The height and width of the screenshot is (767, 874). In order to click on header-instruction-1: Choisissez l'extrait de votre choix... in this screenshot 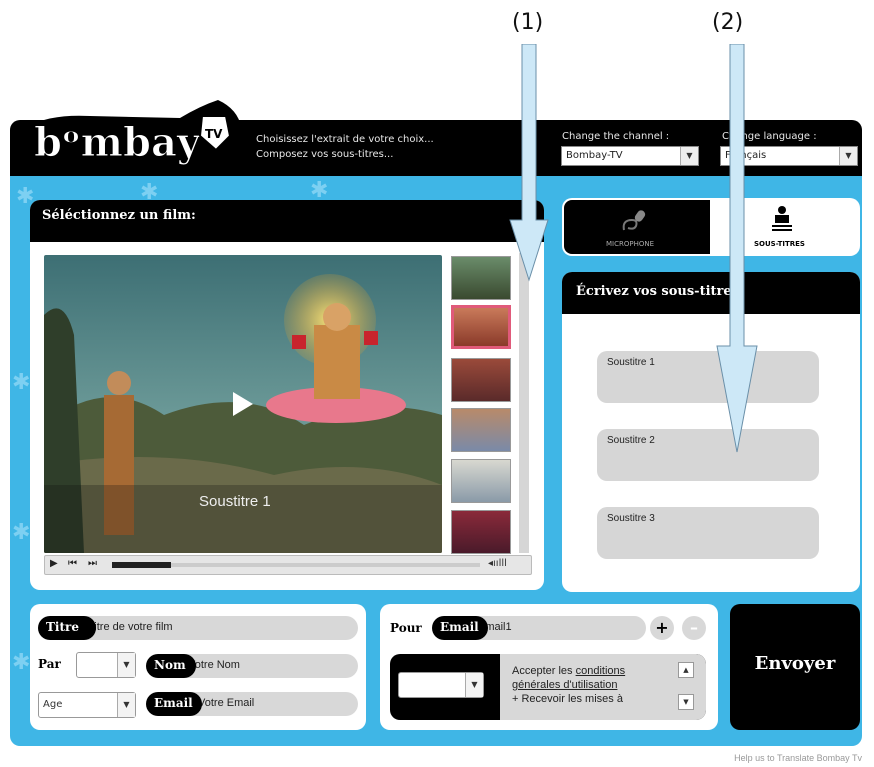, I will do `click(345, 139)`.